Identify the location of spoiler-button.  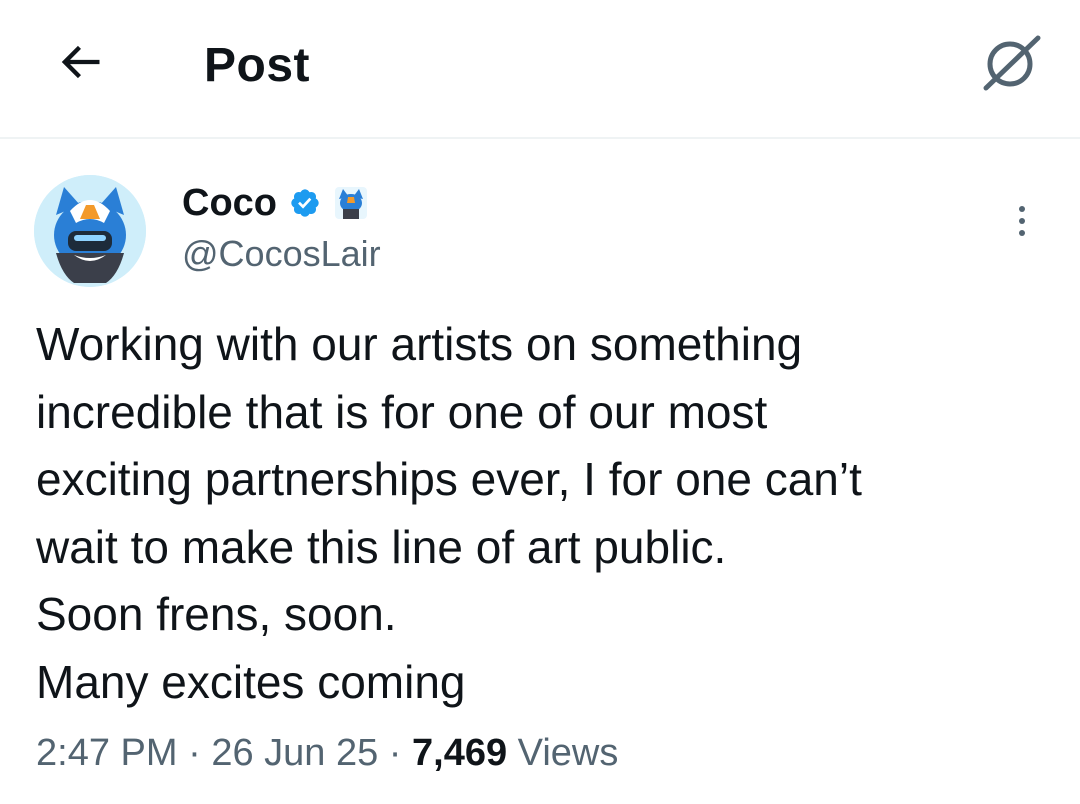
(1012, 64).